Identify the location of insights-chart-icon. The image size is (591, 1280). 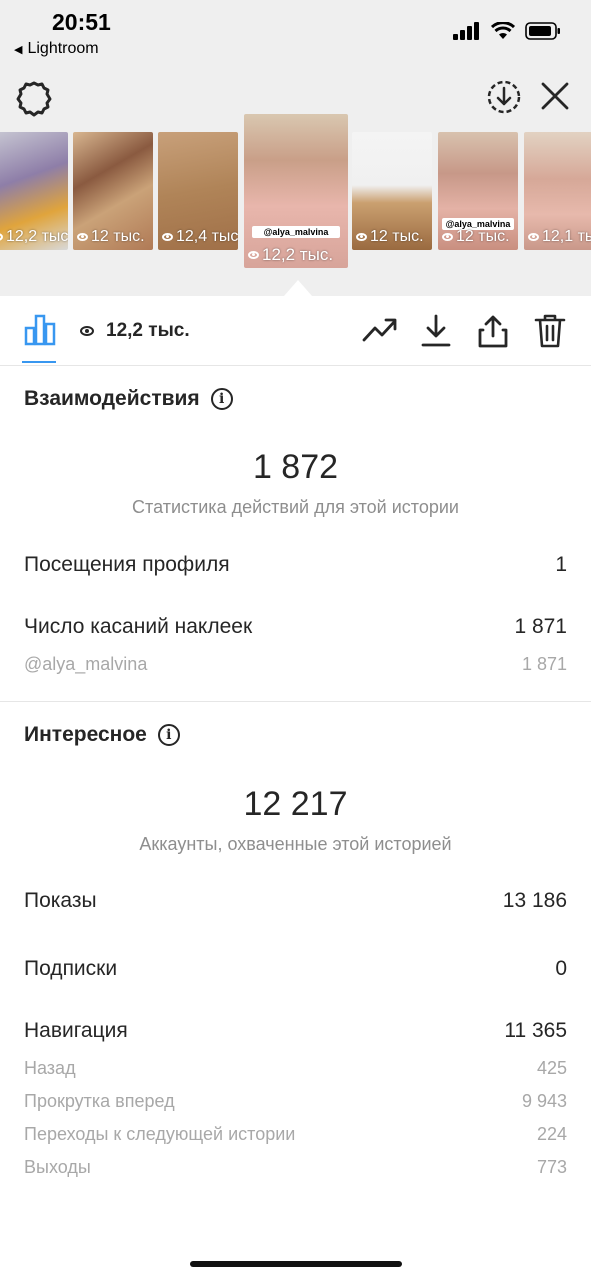
(40, 330).